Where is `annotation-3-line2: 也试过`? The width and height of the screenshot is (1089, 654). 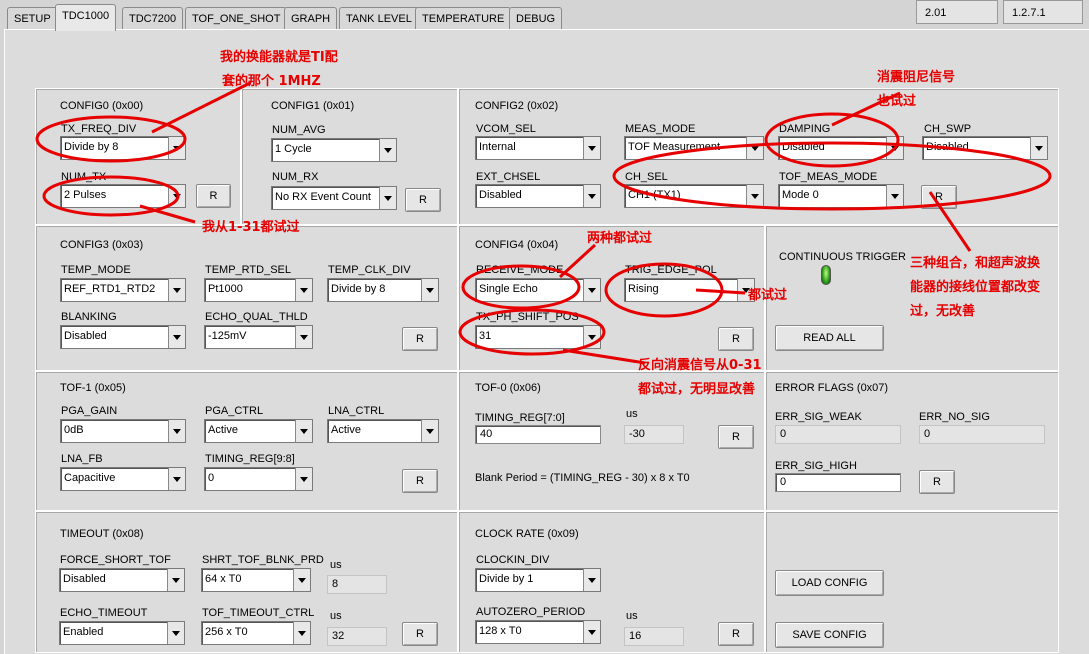
annotation-3-line2: 也试过 is located at coordinates (897, 101).